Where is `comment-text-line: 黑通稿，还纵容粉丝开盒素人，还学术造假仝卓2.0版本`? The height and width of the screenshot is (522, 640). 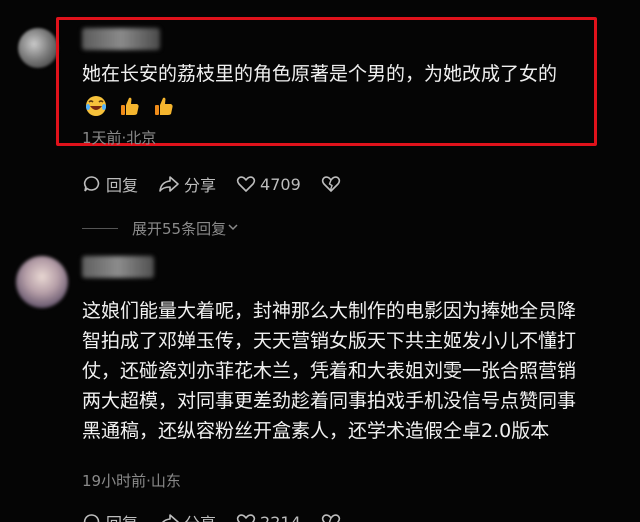
comment-text-line: 黑通稿，还纵容粉丝开盒素人，还学术造假仝卓2.0版本 is located at coordinates (316, 431).